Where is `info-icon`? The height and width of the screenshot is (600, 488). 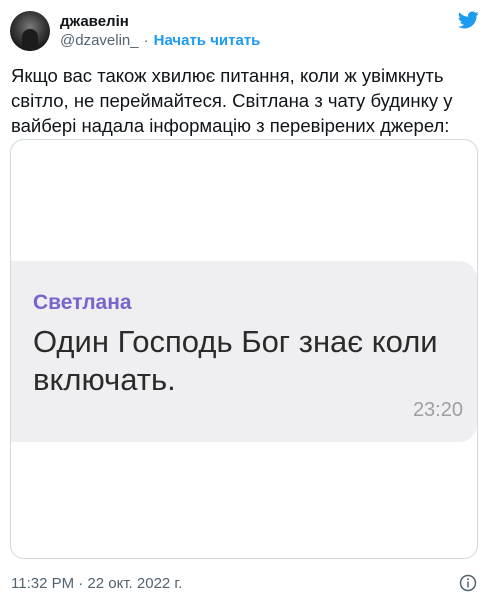
info-icon is located at coordinates (468, 583).